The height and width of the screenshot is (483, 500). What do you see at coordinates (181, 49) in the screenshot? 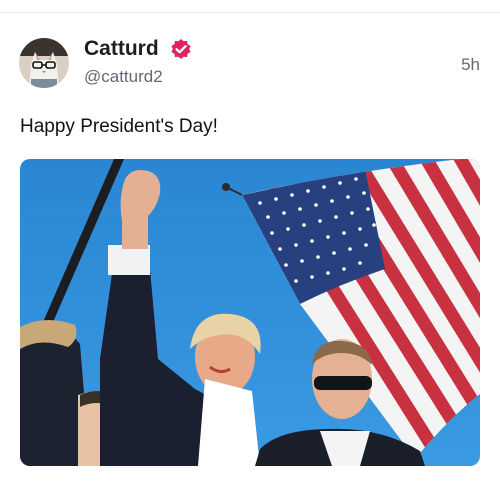
I see `verified-badge-icon` at bounding box center [181, 49].